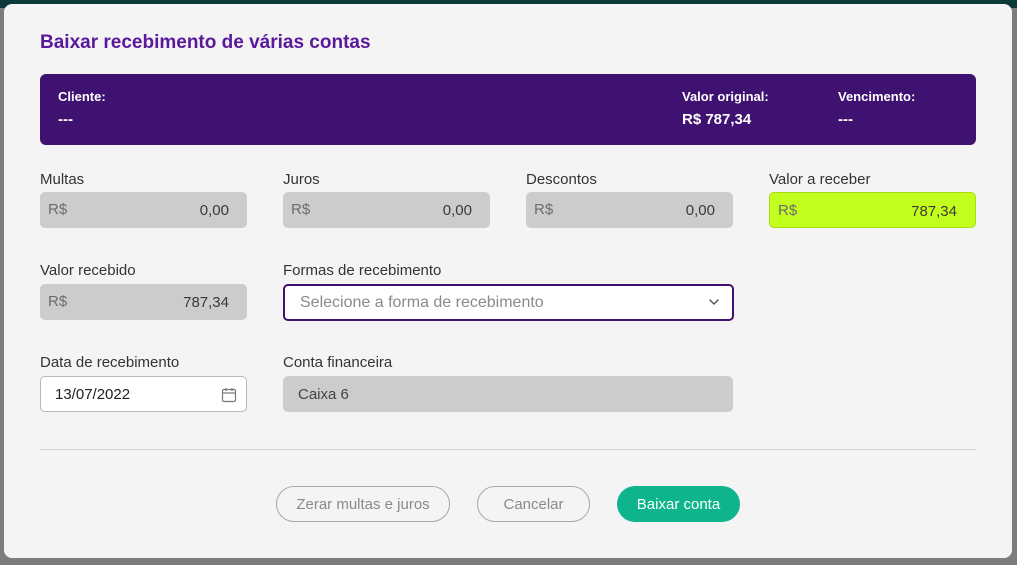 Image resolution: width=1017 pixels, height=565 pixels. What do you see at coordinates (214, 210) in the screenshot?
I see `multas-value: 0,00` at bounding box center [214, 210].